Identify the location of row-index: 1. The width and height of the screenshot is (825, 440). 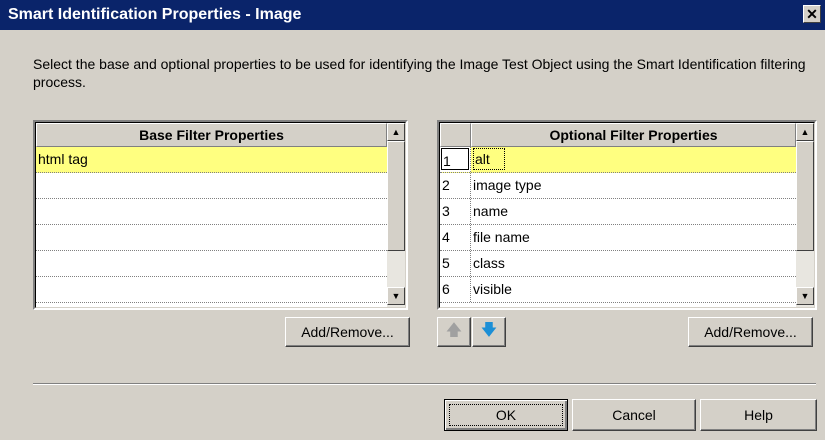
(455, 159).